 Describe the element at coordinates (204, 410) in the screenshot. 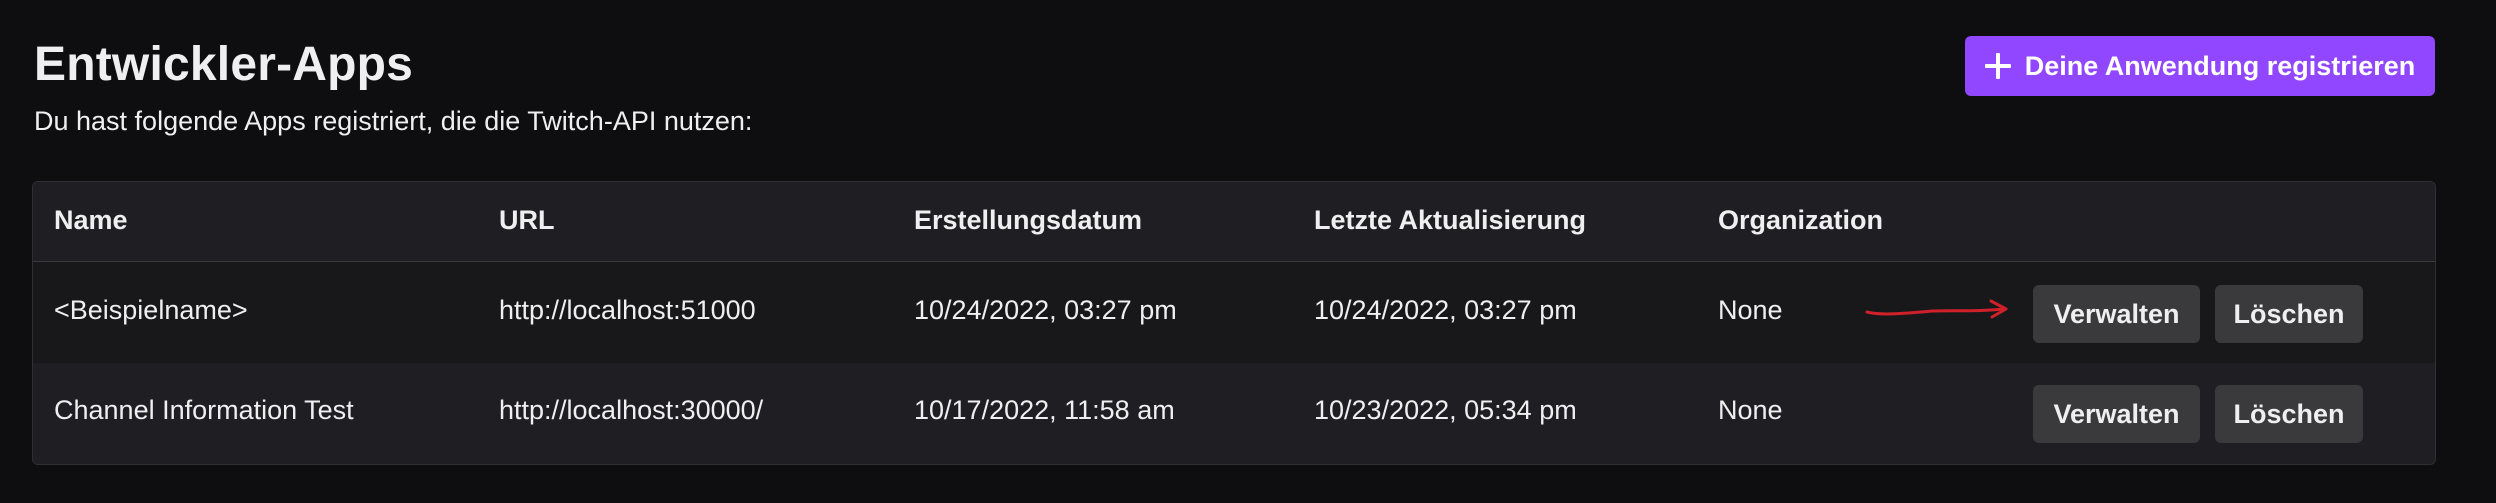

I see `app-name: Channel Information Test` at that location.